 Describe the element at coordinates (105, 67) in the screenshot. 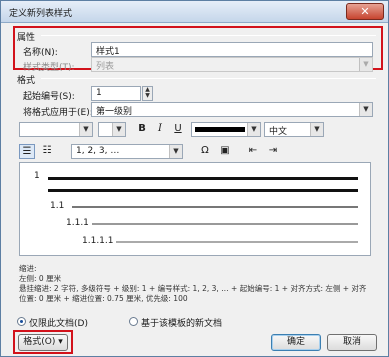

I see `style-type-value: 列表` at that location.